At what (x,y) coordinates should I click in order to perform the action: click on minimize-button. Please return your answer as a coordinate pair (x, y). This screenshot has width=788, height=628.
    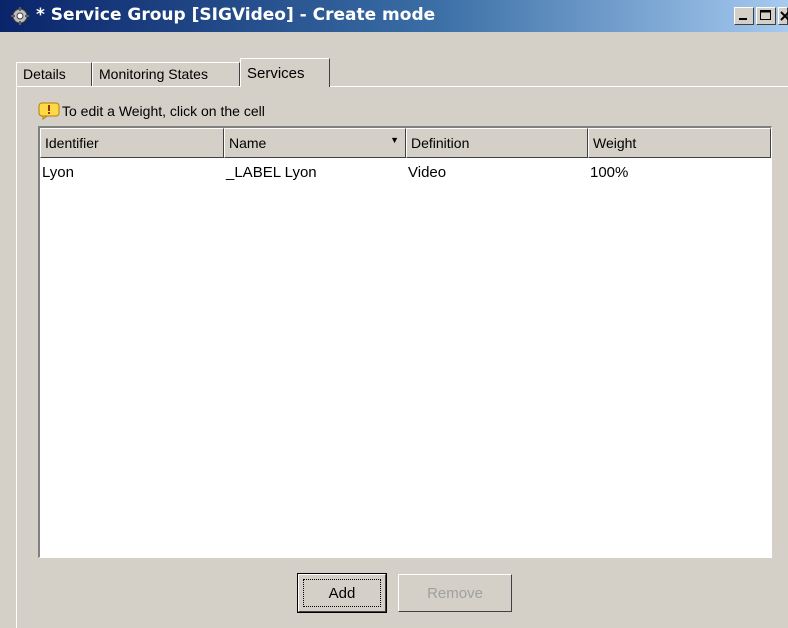
    Looking at the image, I should click on (744, 16).